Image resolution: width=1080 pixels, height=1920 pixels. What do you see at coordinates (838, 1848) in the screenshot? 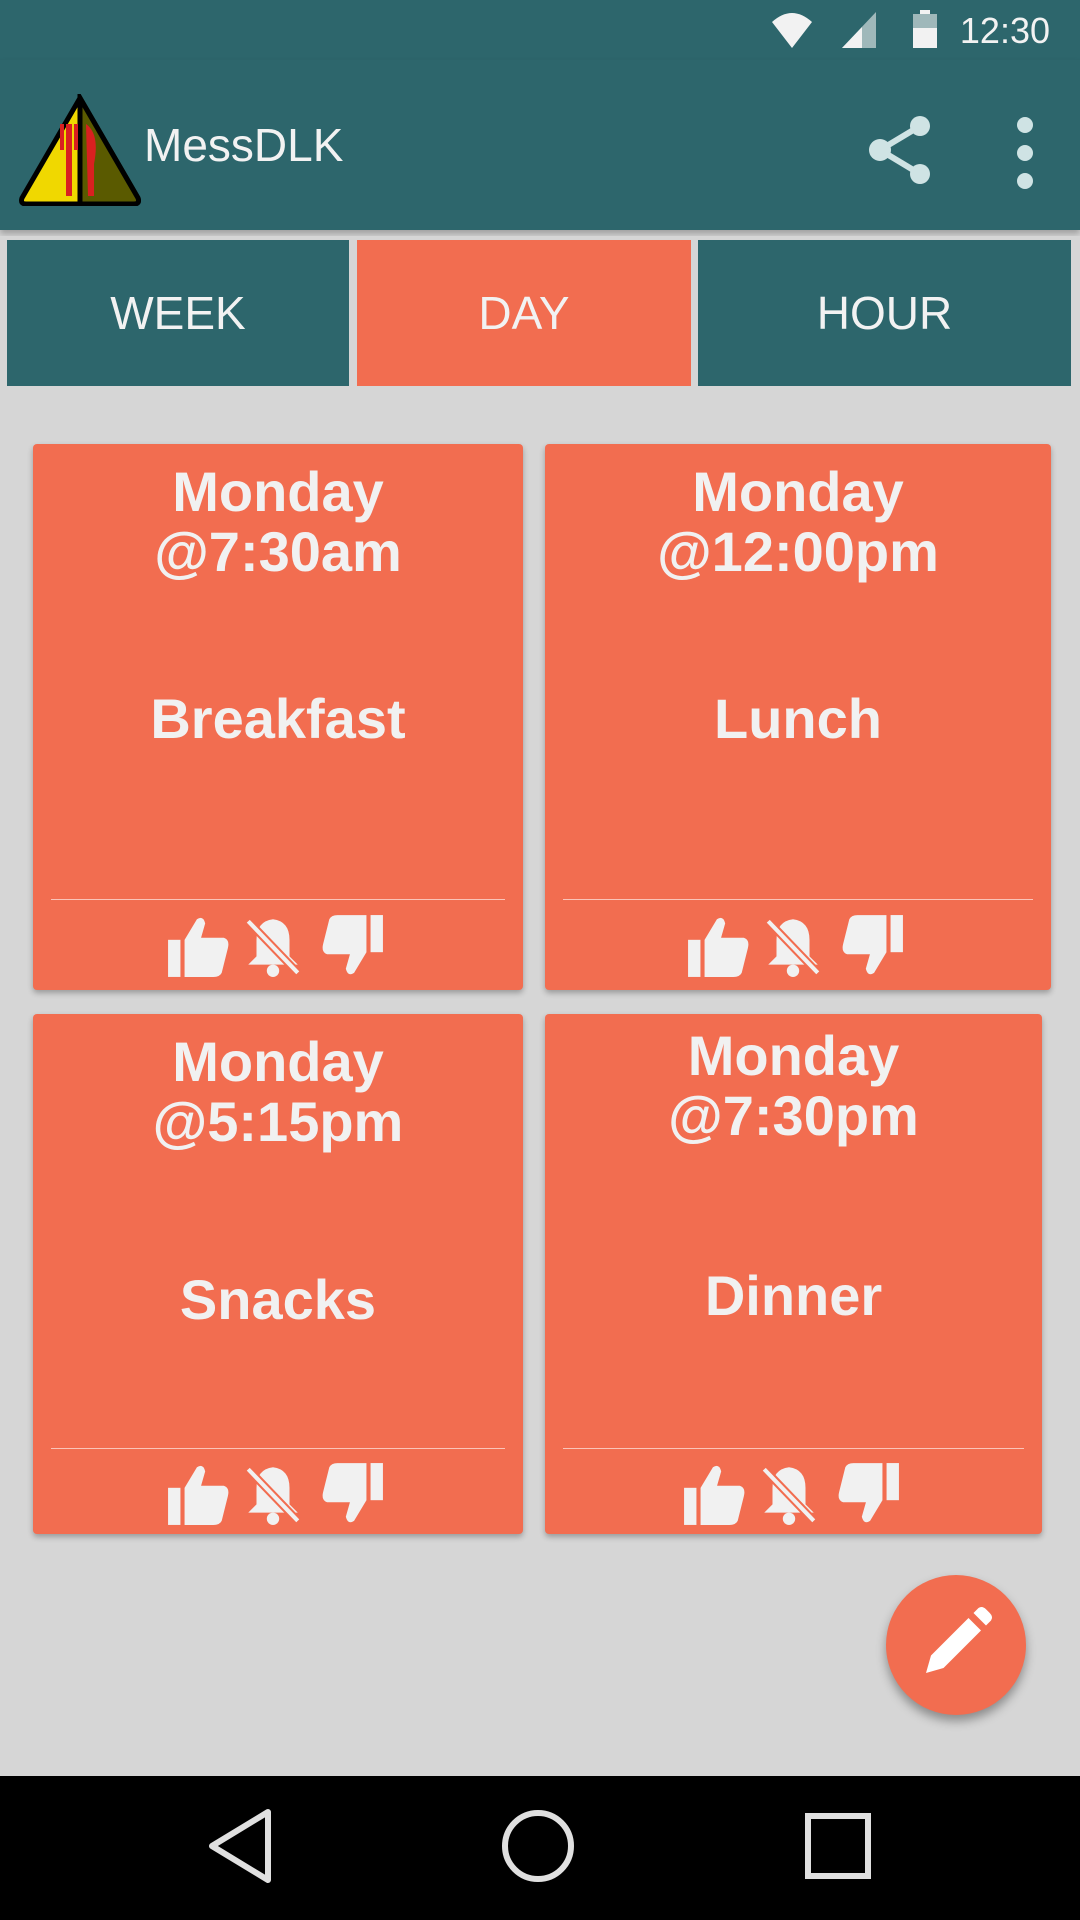
I see `recents-icon` at bounding box center [838, 1848].